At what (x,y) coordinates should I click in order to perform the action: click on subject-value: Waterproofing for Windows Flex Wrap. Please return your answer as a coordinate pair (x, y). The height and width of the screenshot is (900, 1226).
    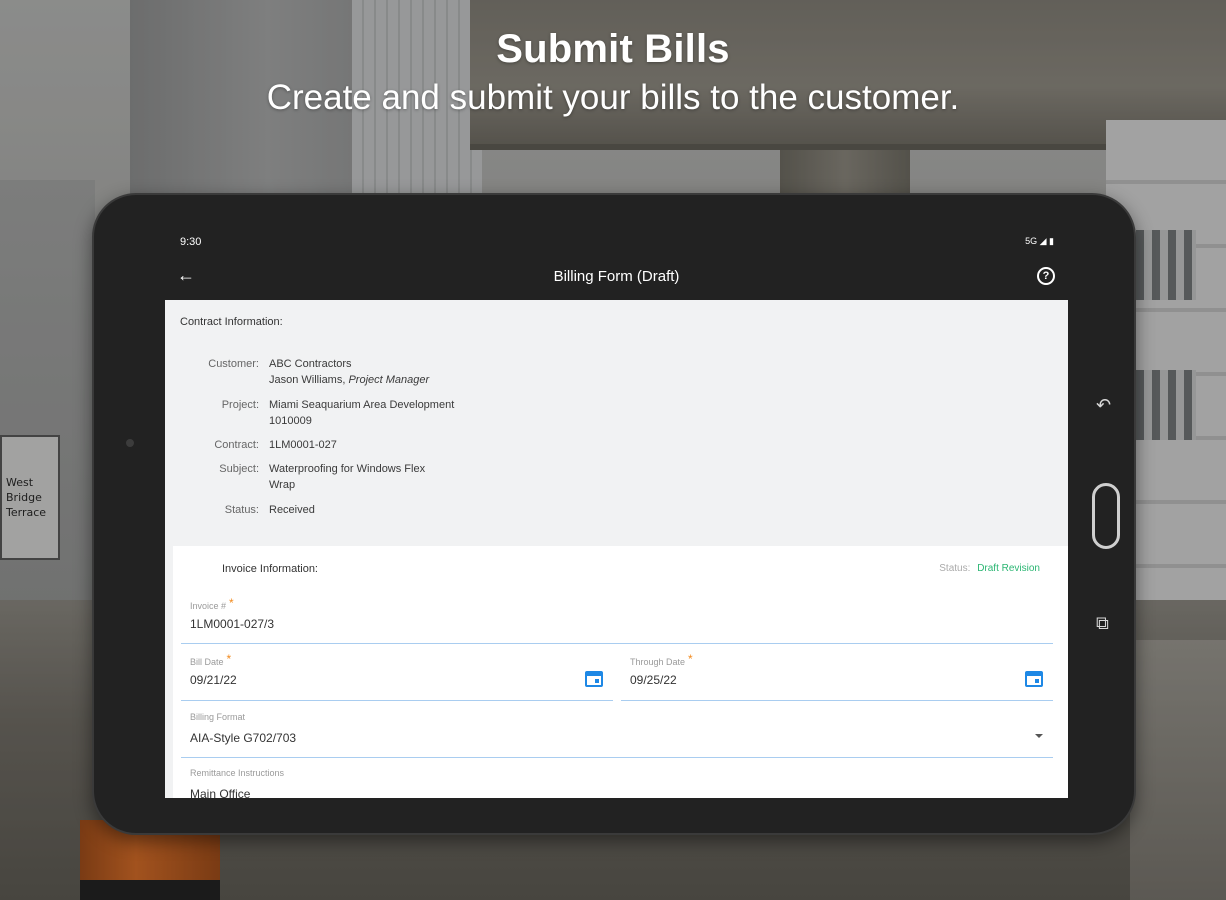
    Looking at the image, I should click on (347, 477).